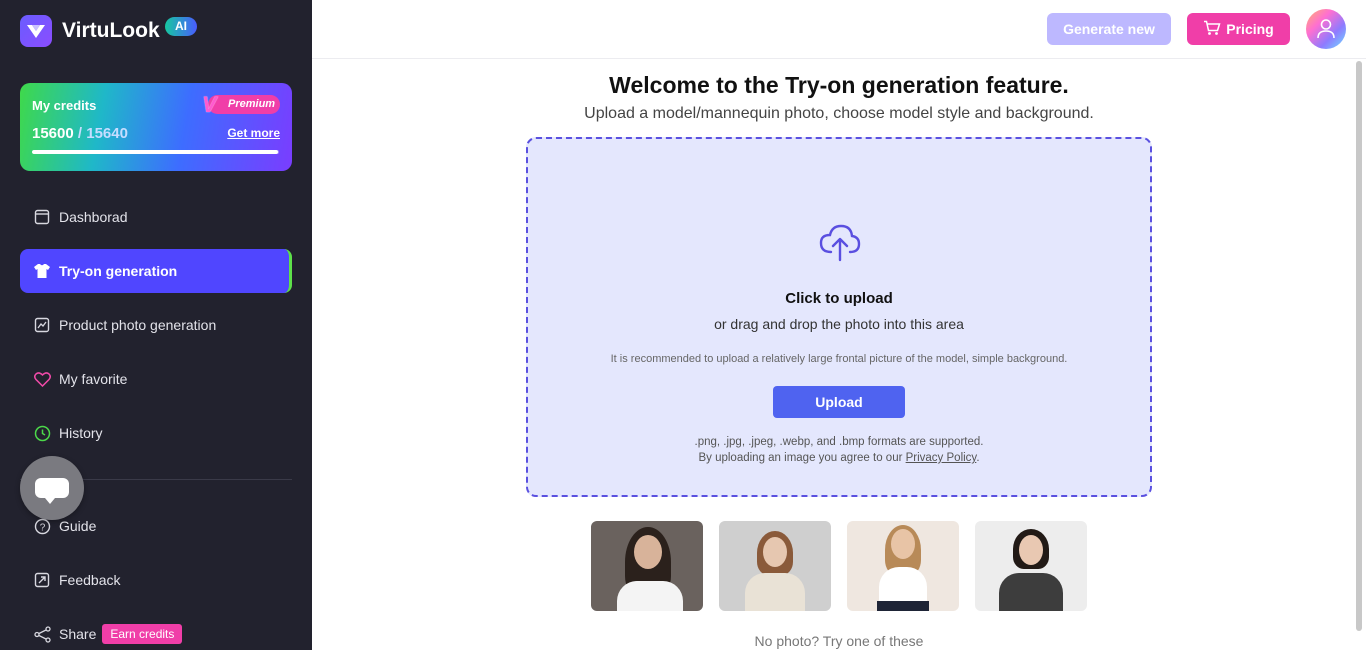 The height and width of the screenshot is (650, 1366). What do you see at coordinates (839, 402) in the screenshot?
I see `upload-button: Upload` at bounding box center [839, 402].